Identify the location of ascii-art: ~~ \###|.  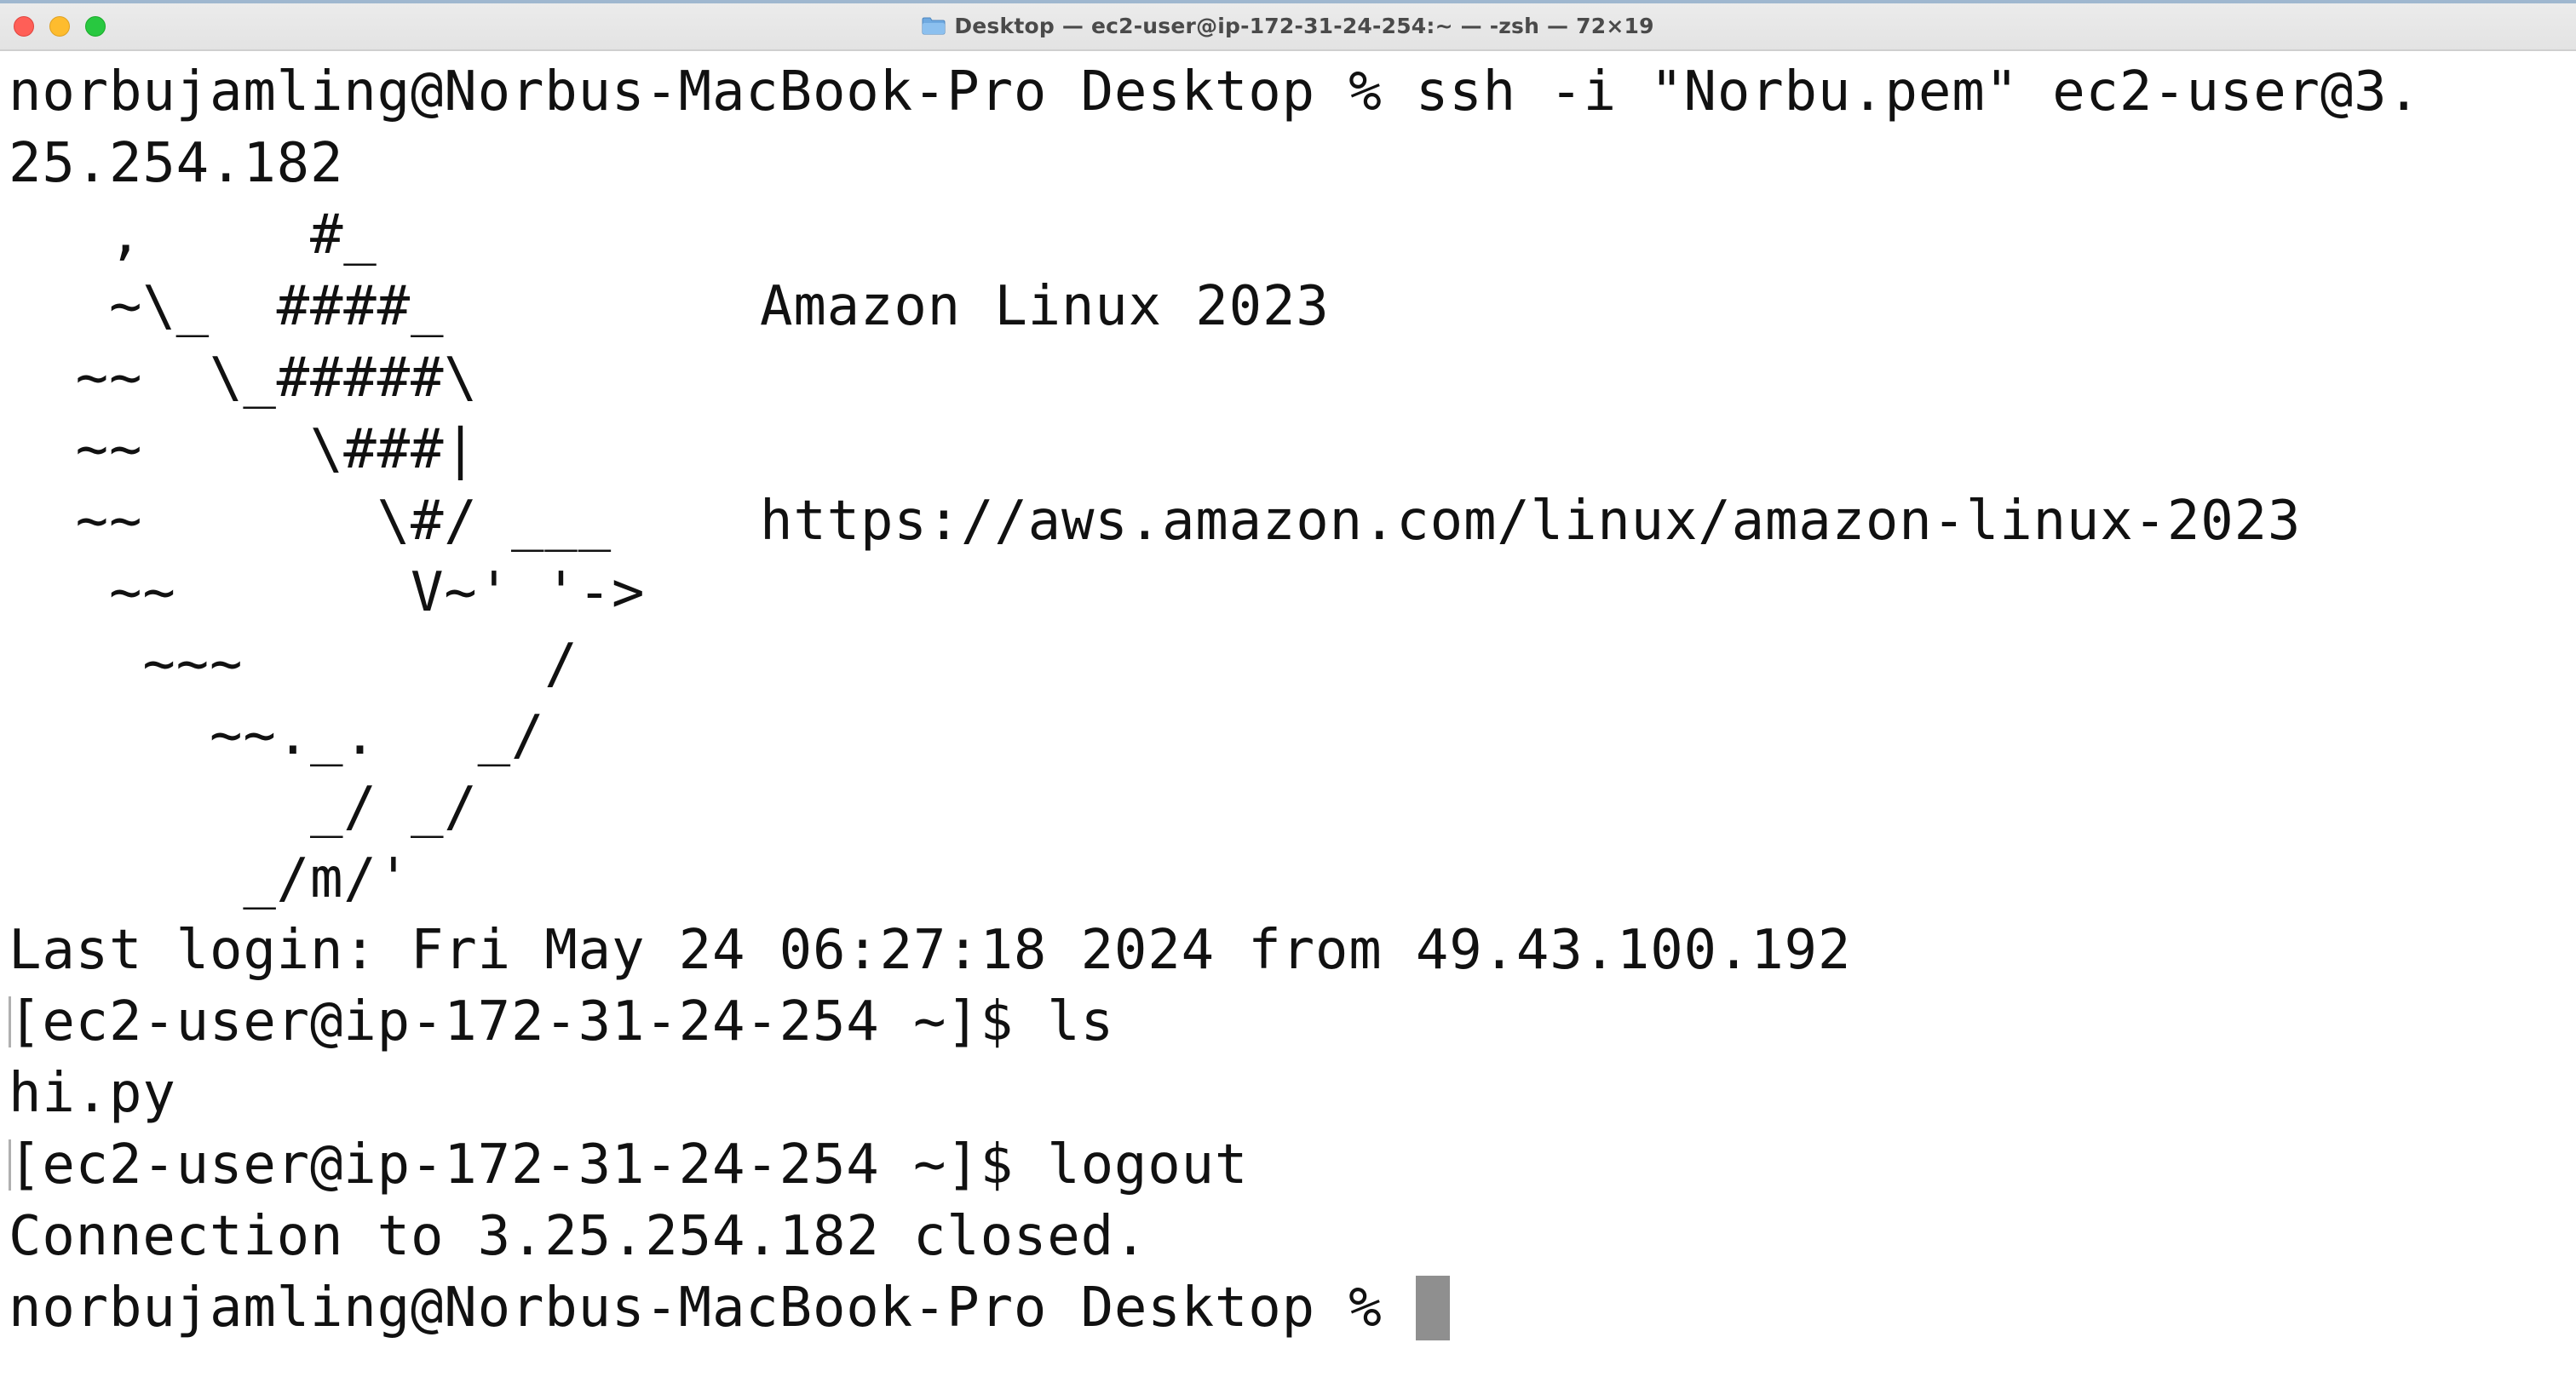
(244, 449).